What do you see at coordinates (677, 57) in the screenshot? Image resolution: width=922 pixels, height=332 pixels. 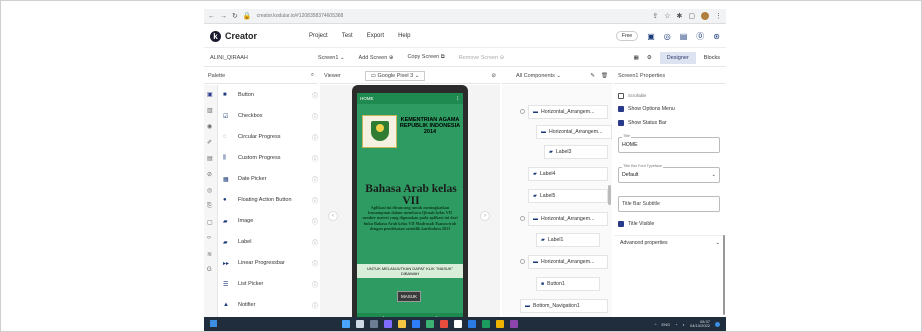 I see `designer-button: Designer` at bounding box center [677, 57].